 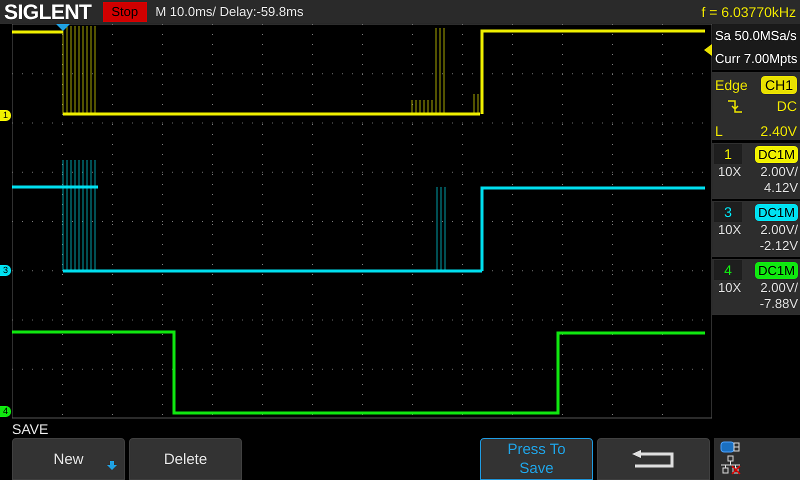 I want to click on return-arrow-icon, so click(x=653, y=459).